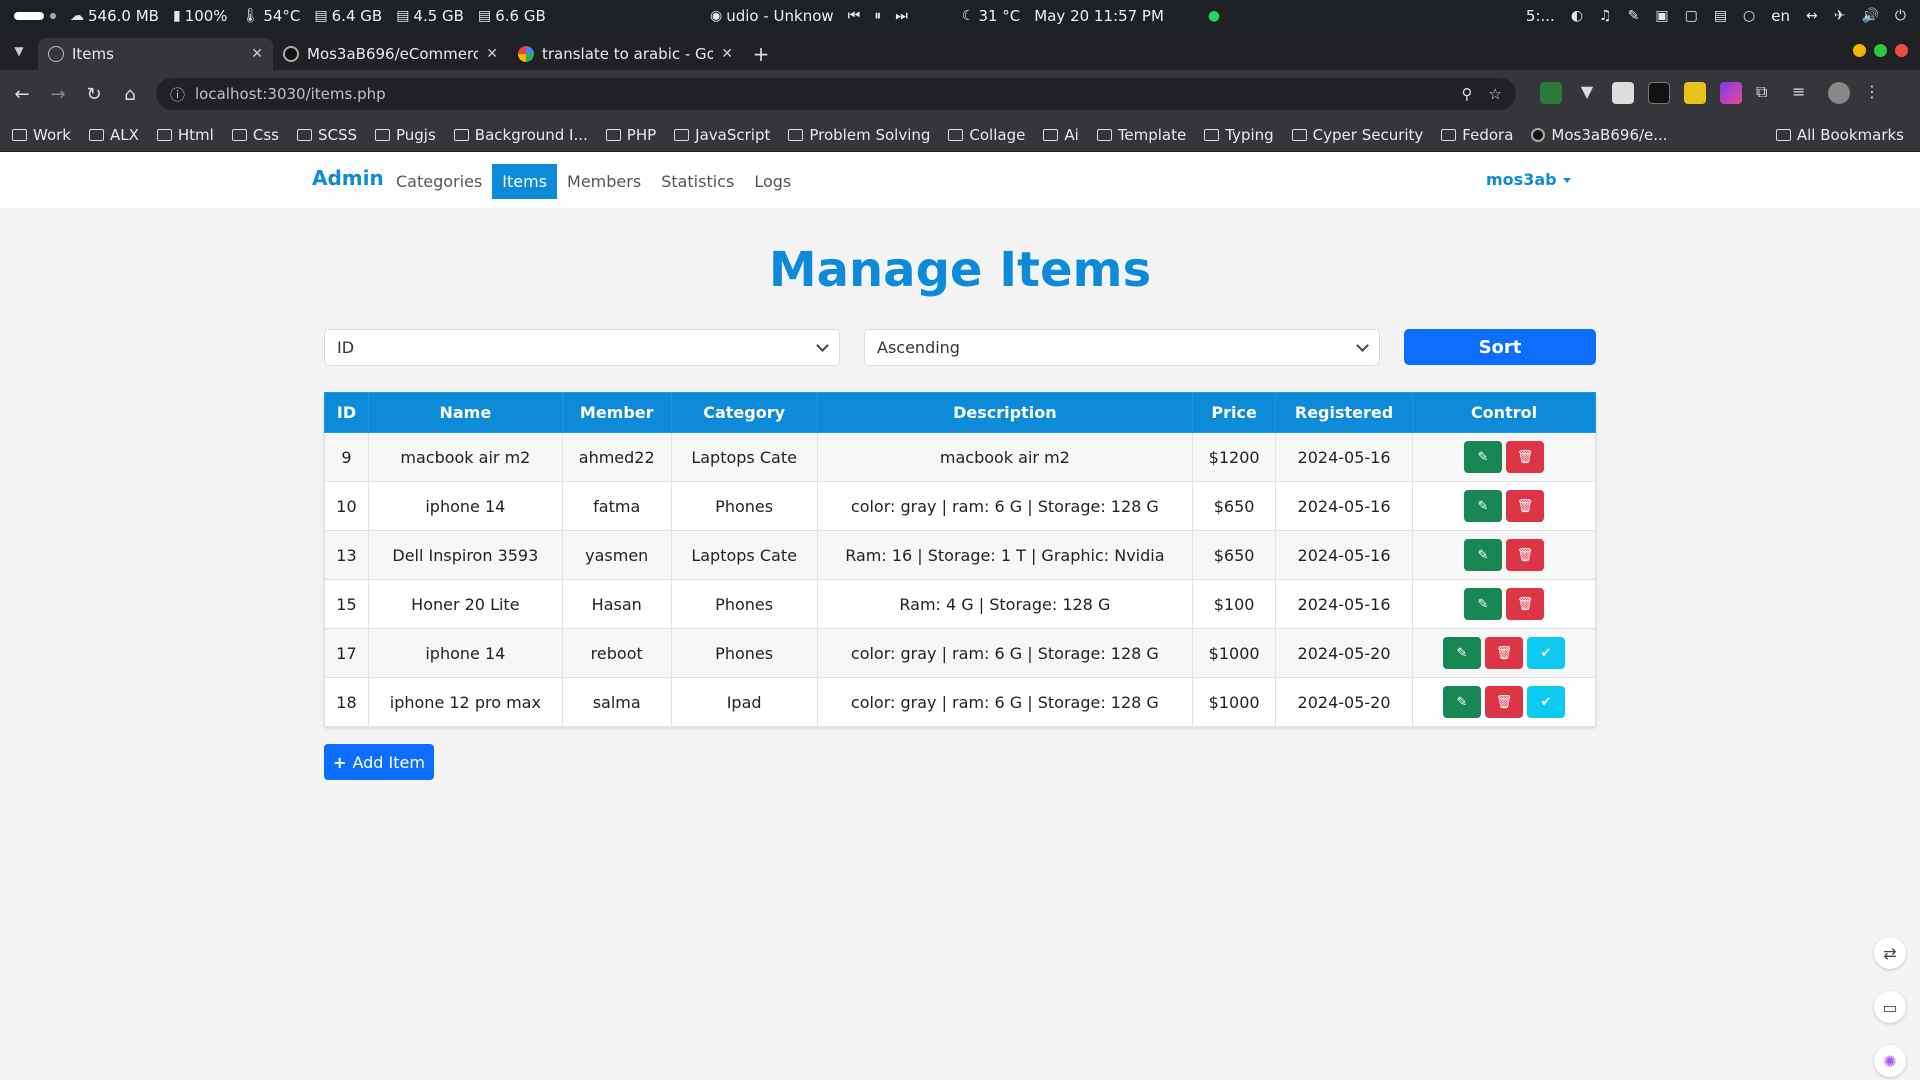 This screenshot has height=1080, width=1920. I want to click on bookmark-fedora: Fedora, so click(1477, 135).